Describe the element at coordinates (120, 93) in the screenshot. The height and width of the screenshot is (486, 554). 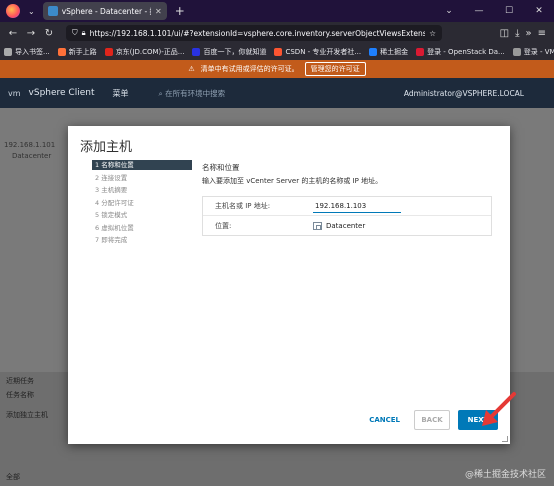
I see `menu-dropdown: 菜单` at that location.